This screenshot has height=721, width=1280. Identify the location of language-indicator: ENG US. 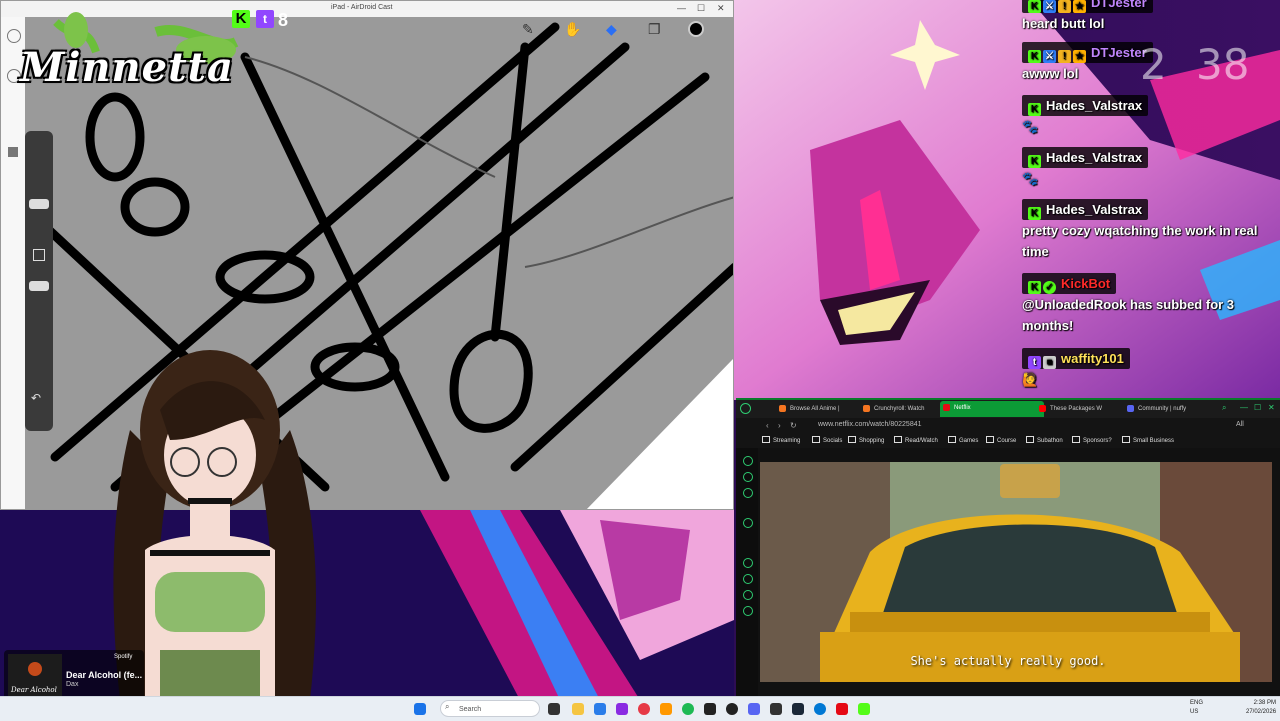
(1196, 708).